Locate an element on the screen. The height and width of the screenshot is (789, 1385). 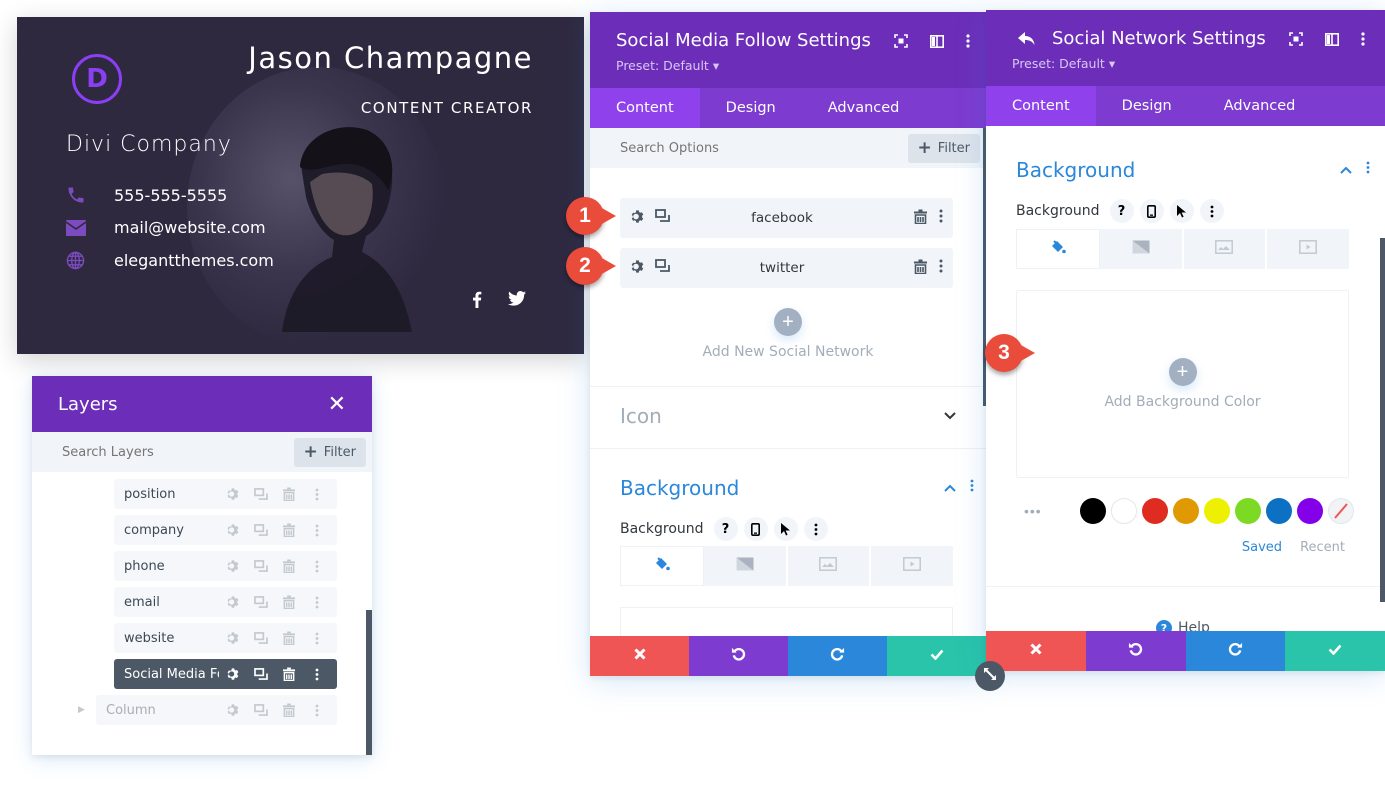
add-background-color-area: + Add Background Color is located at coordinates (1182, 384).